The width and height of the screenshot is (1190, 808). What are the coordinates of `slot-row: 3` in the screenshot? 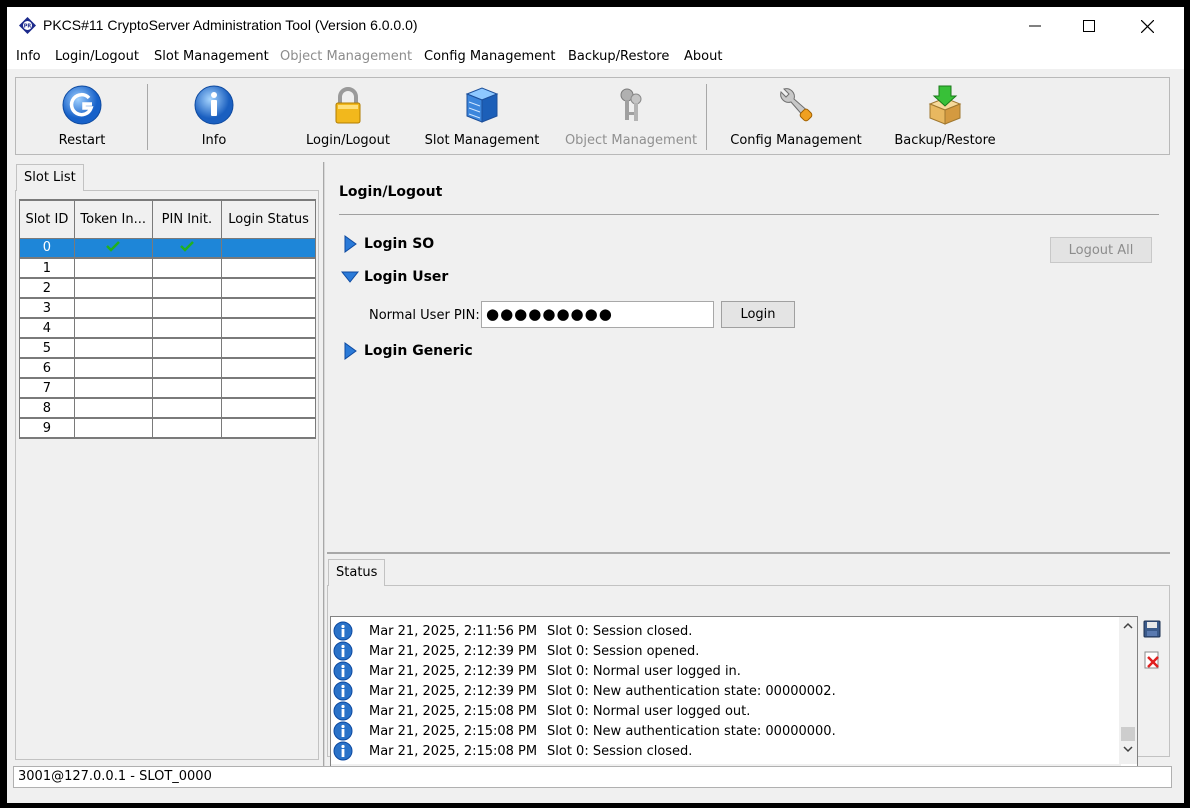 It's located at (167, 308).